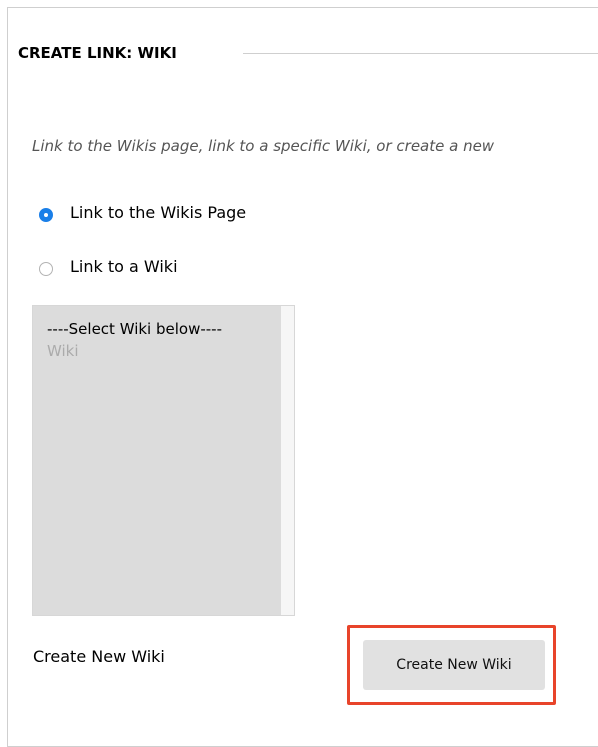  I want to click on radio-unchecked-icon, so click(46, 268).